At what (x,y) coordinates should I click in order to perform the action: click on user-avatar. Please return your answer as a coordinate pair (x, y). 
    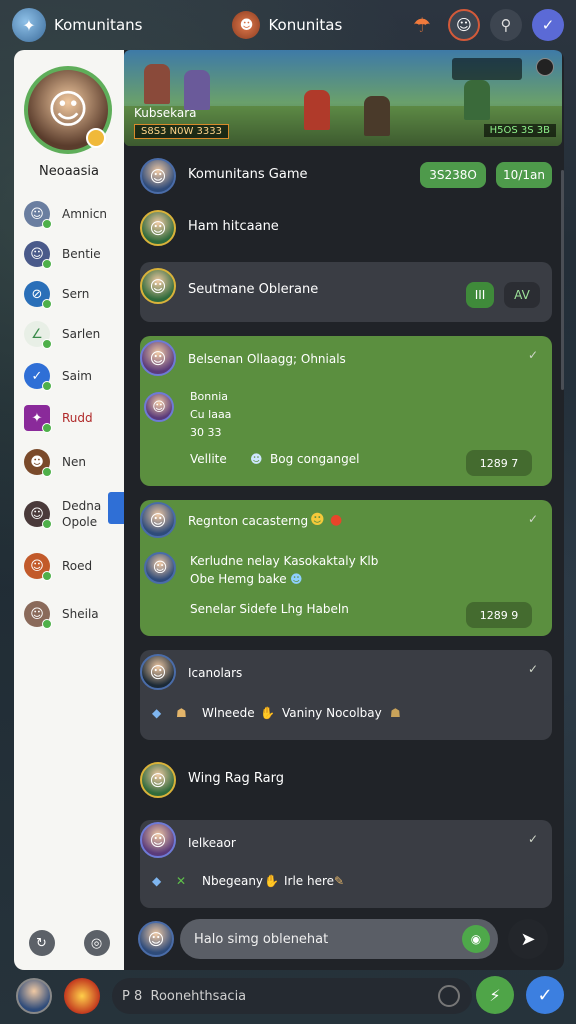
    Looking at the image, I should click on (34, 996).